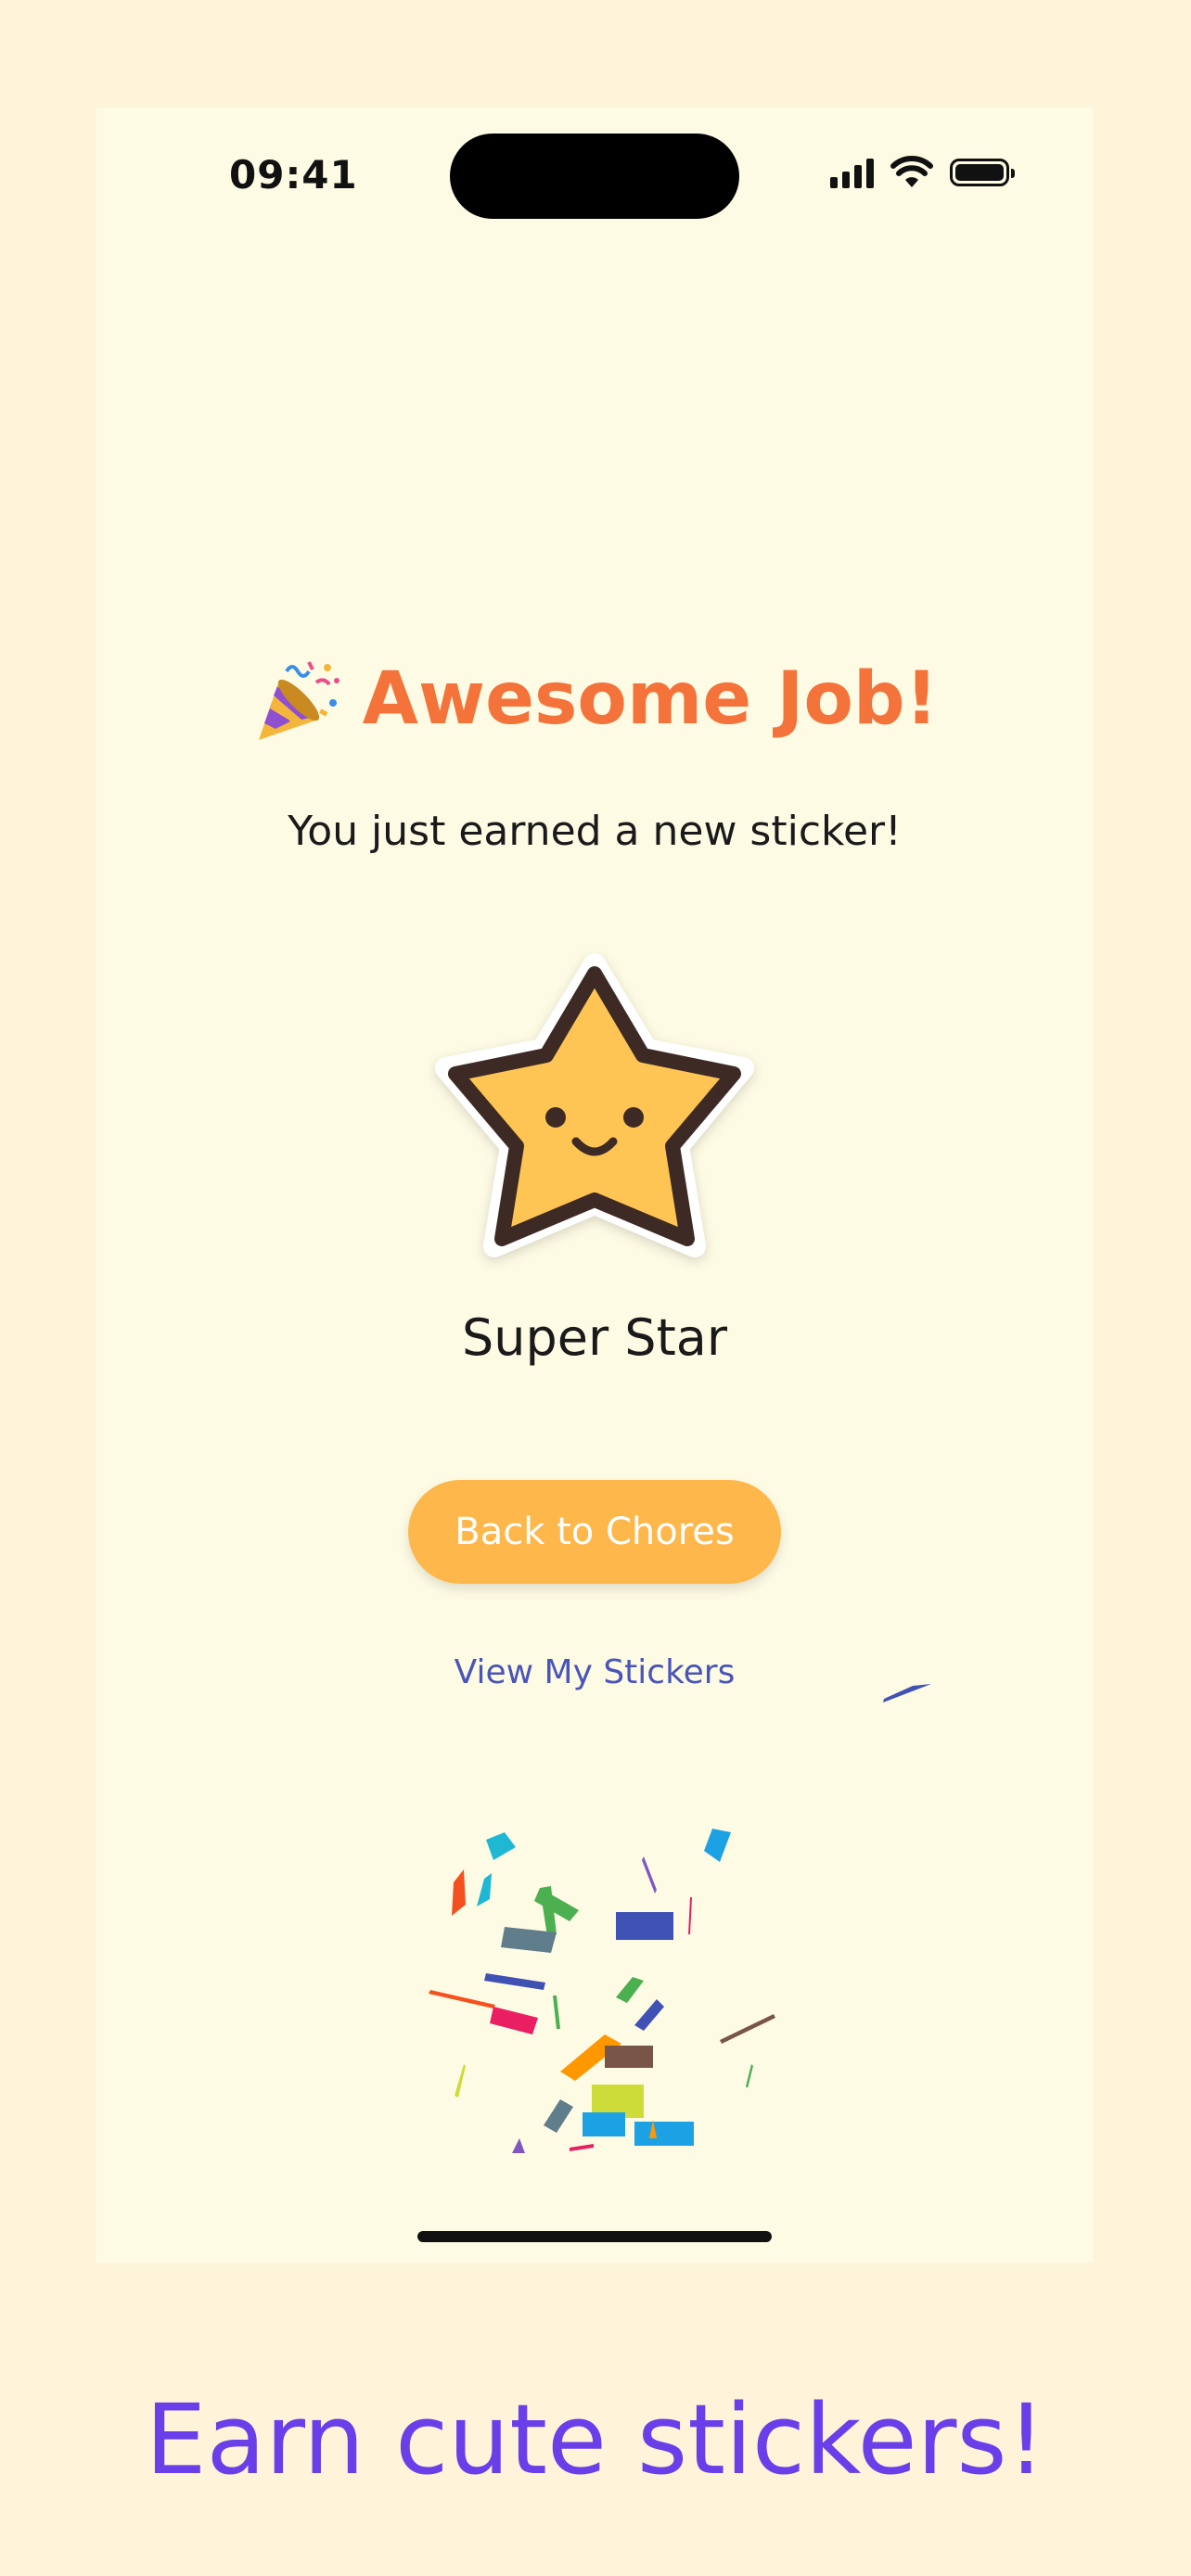 Image resolution: width=1191 pixels, height=2576 pixels. I want to click on wifi-icon, so click(911, 171).